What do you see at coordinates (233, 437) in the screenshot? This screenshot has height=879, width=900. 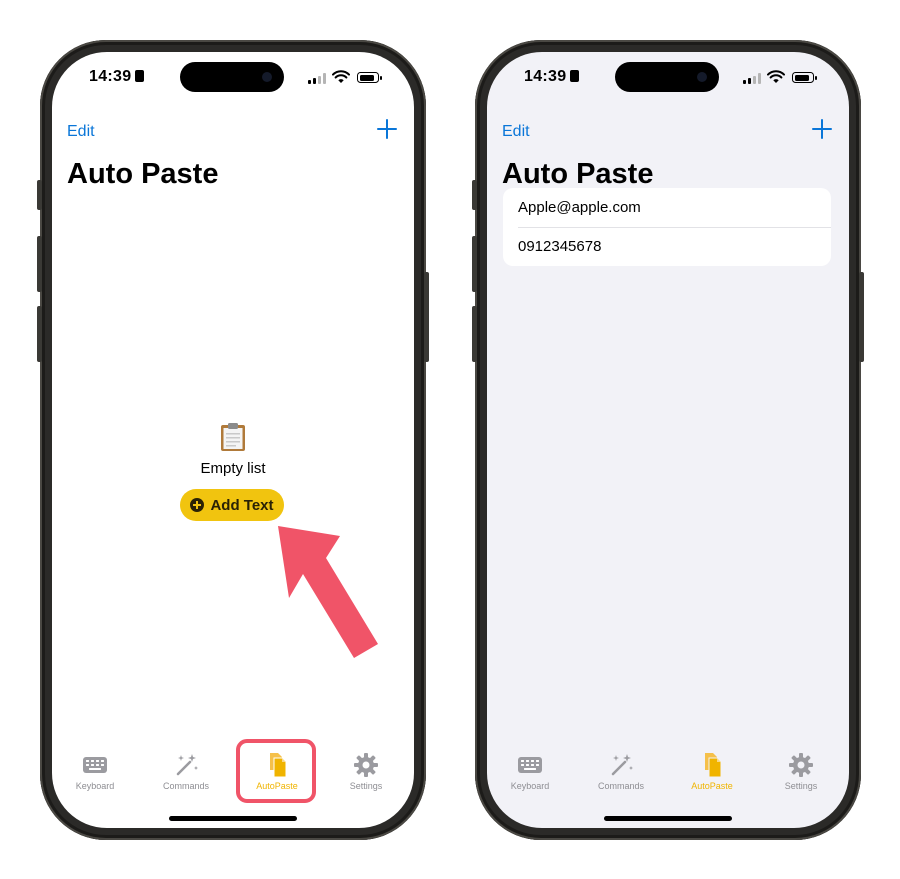 I see `clipboard-icon` at bounding box center [233, 437].